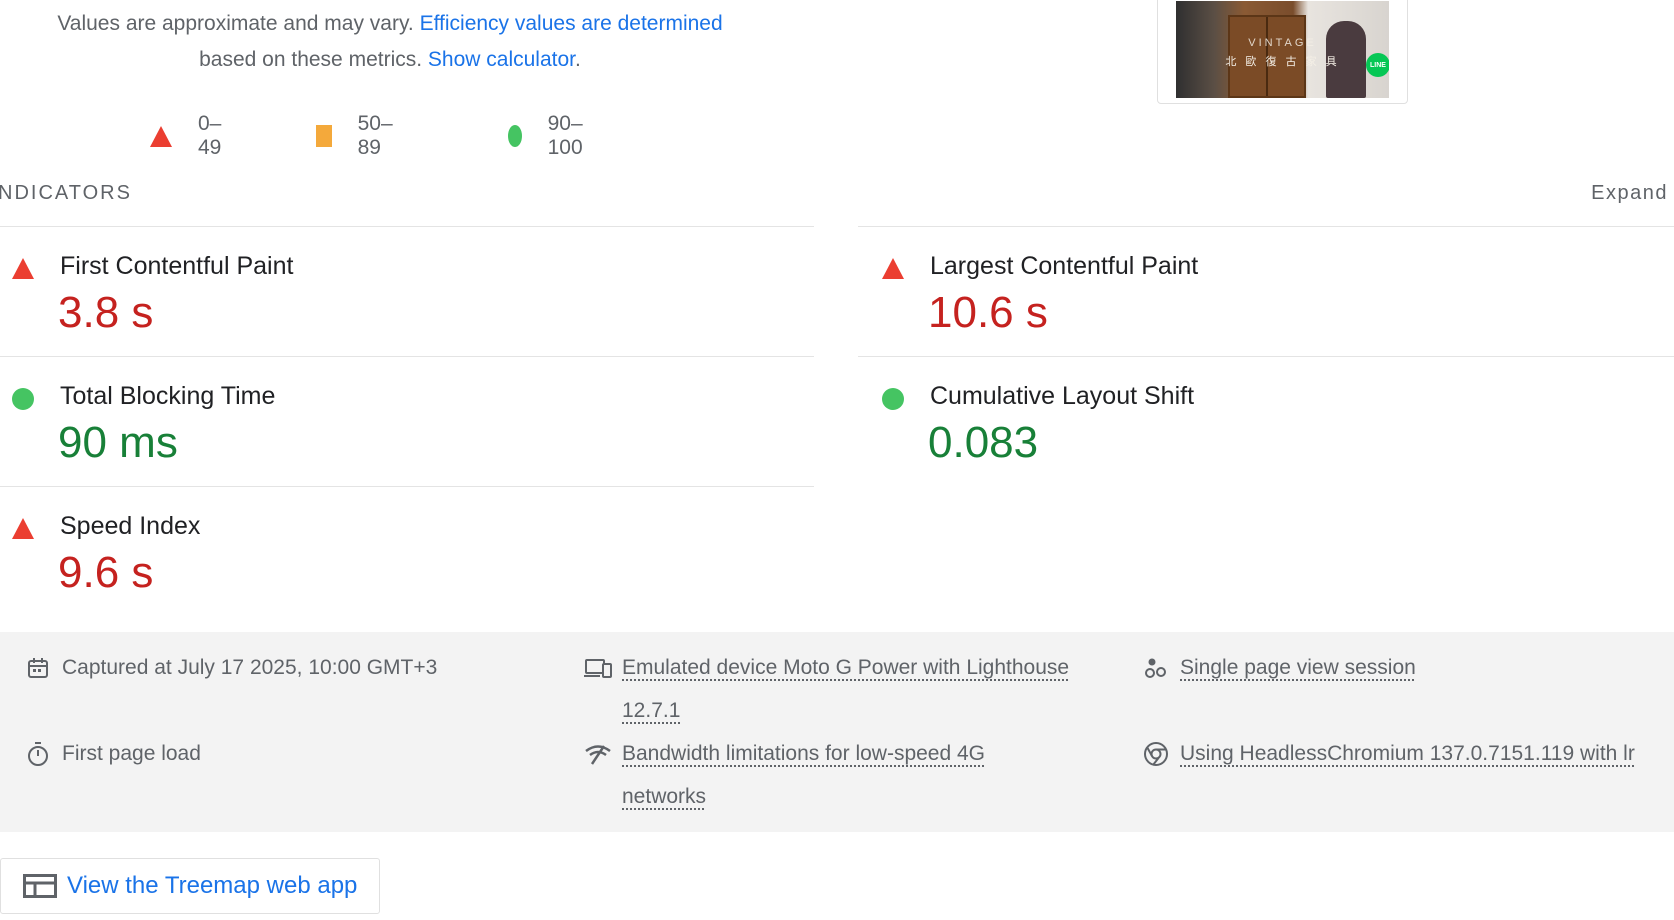 This screenshot has height=920, width=1674. What do you see at coordinates (131, 753) in the screenshot?
I see `page-load-text: First page load` at bounding box center [131, 753].